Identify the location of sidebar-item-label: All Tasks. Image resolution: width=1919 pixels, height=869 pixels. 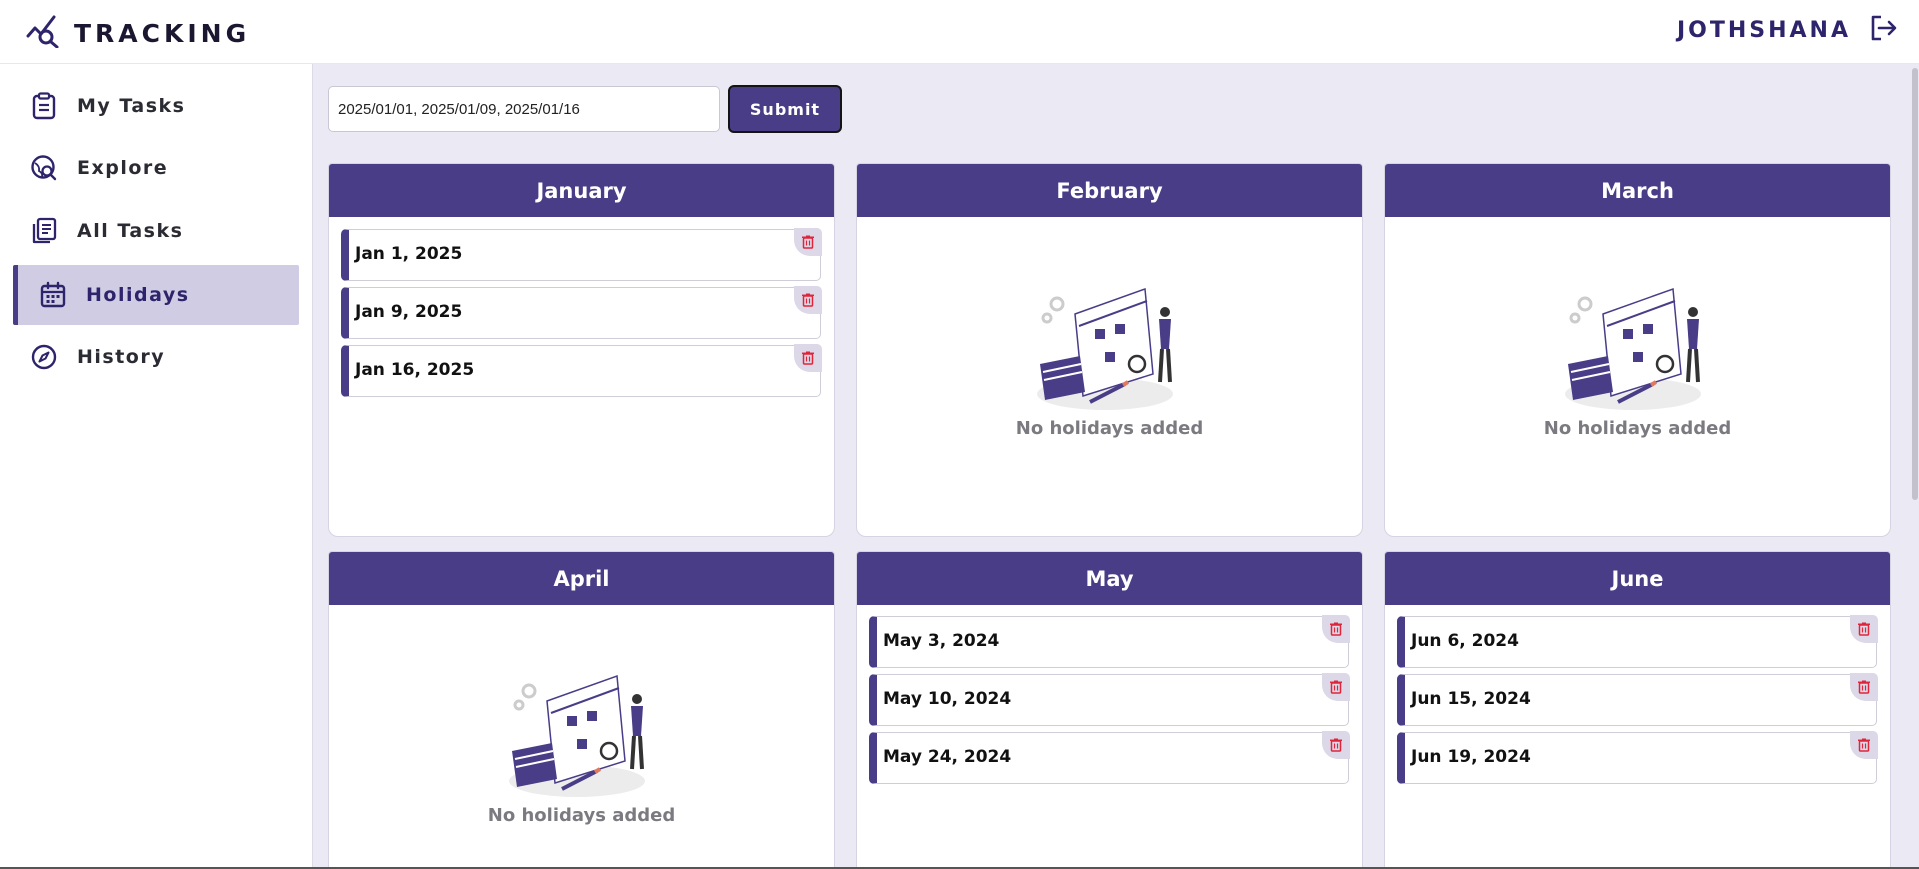
(130, 231).